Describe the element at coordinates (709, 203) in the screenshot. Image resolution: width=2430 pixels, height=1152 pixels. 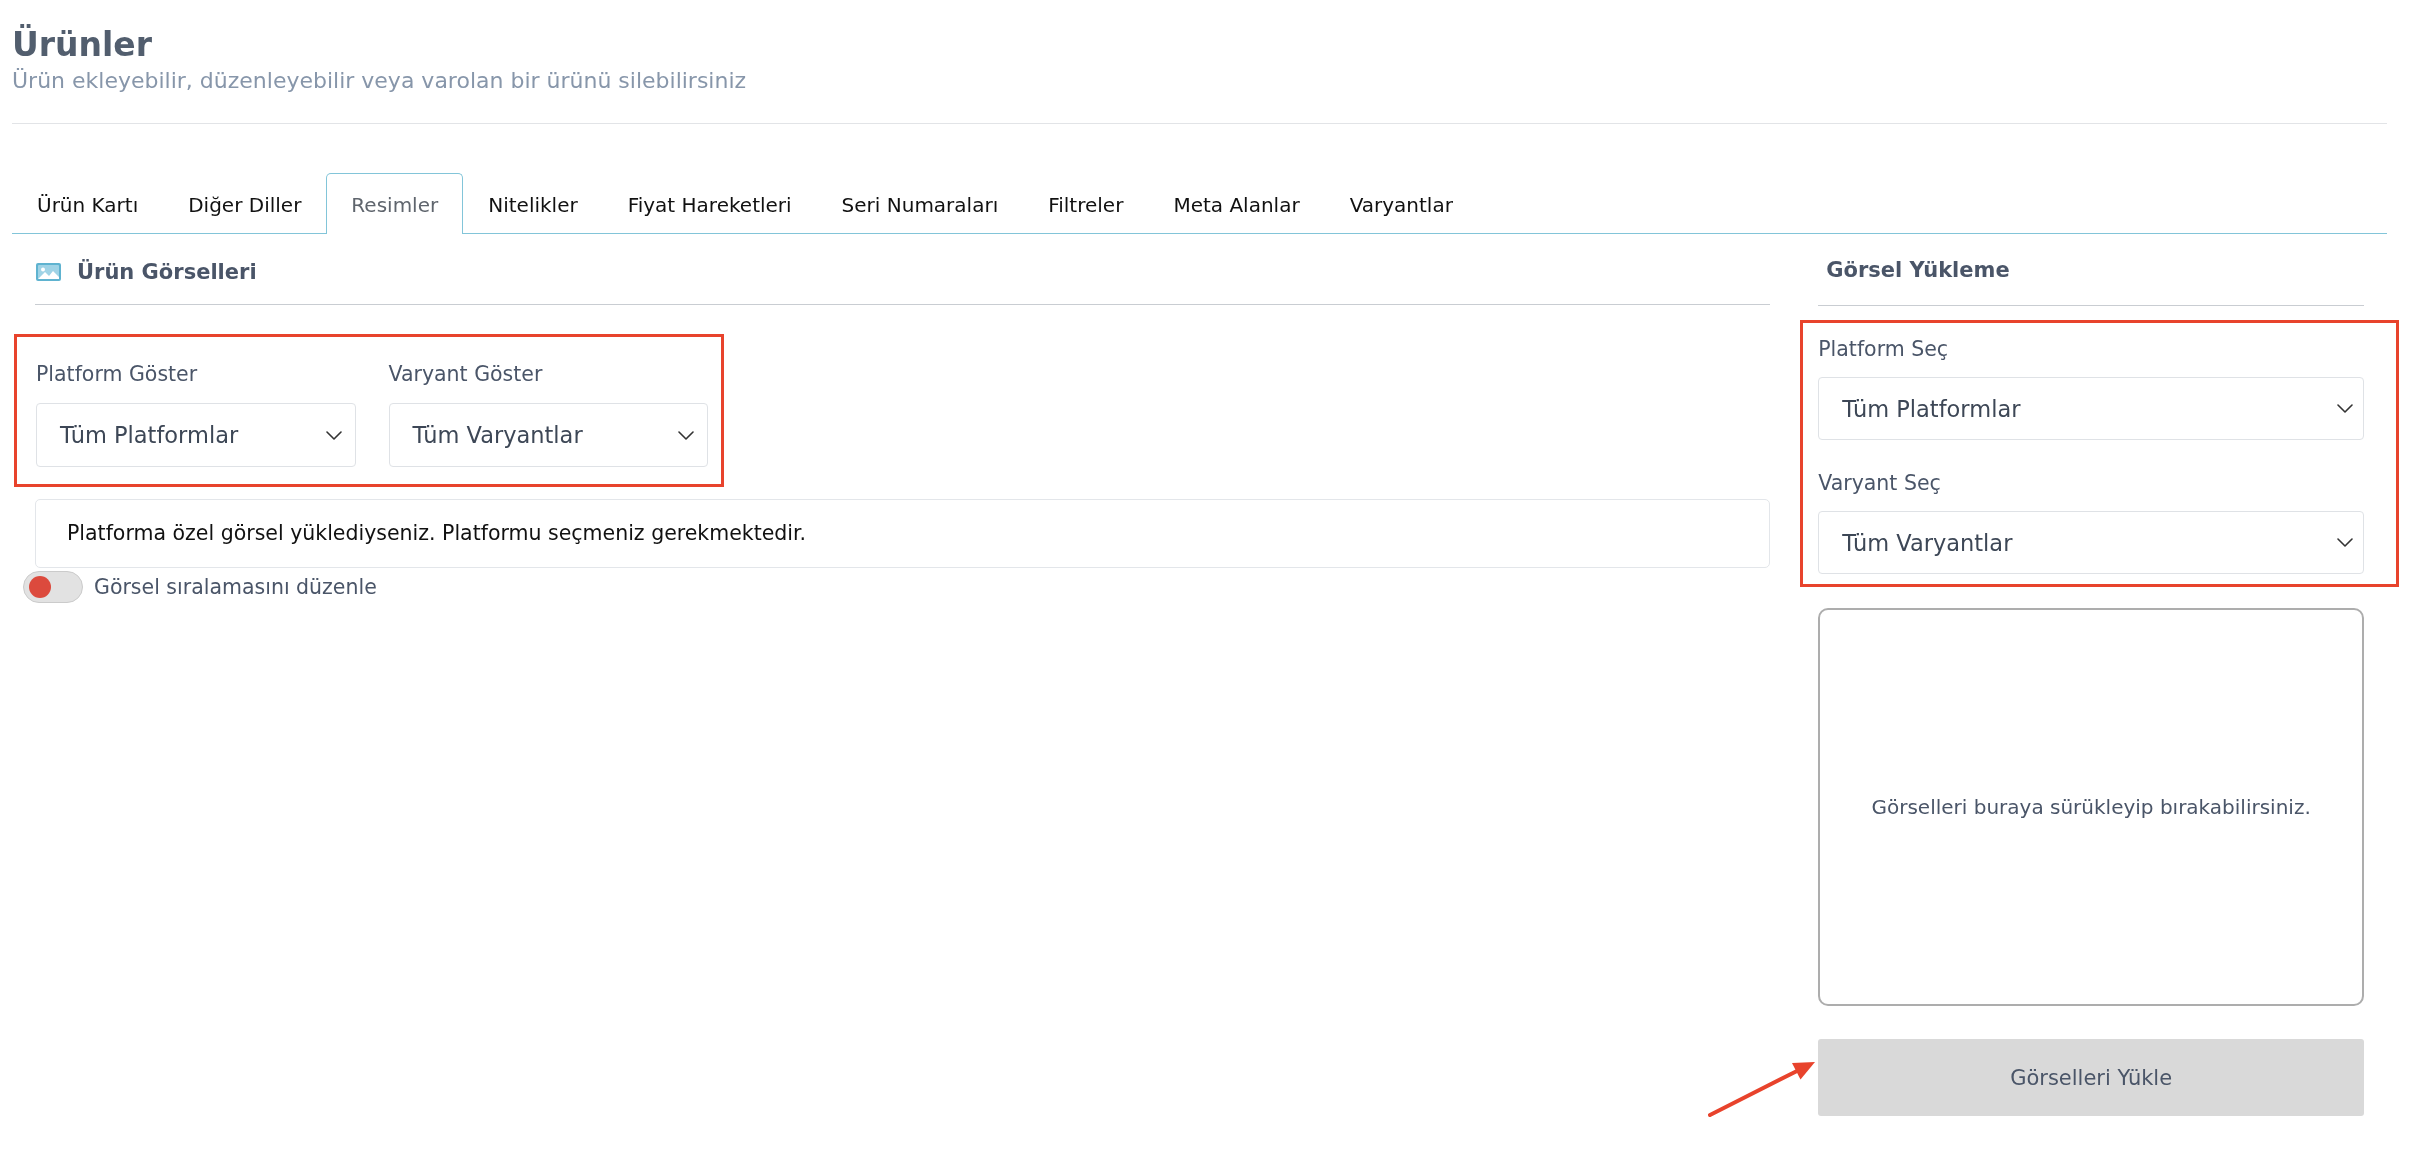
I see `tab: Fiyat Hareketleri` at that location.